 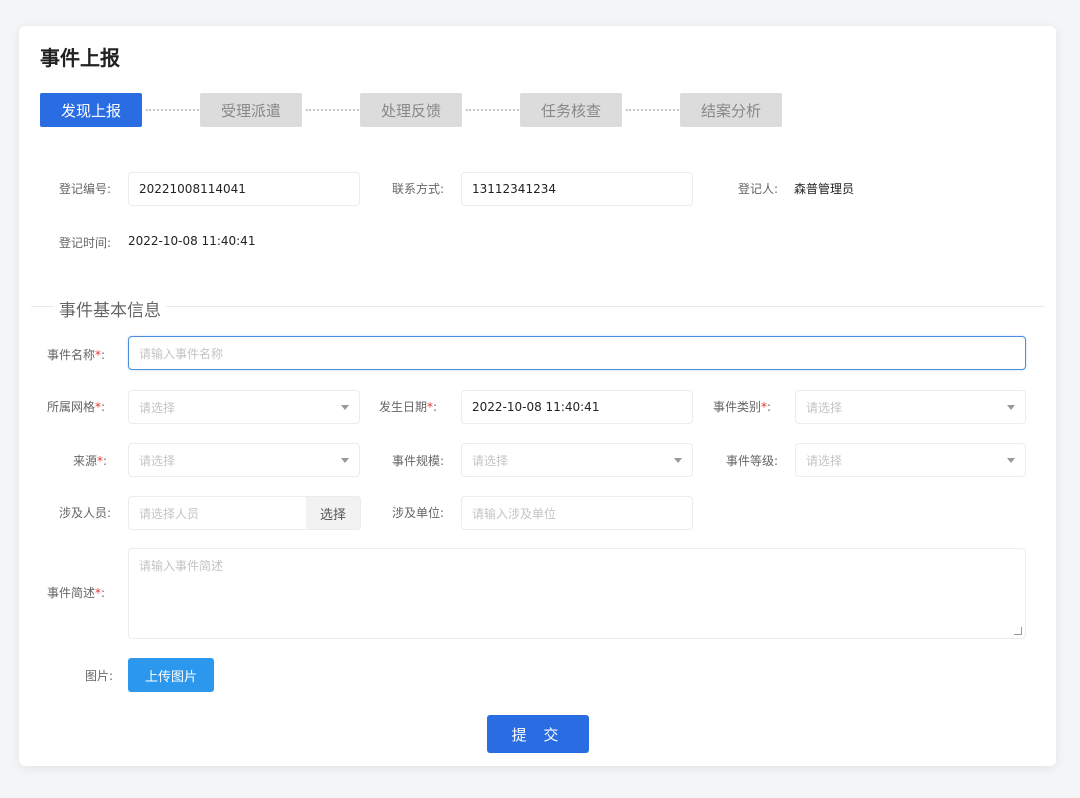 What do you see at coordinates (85, 189) in the screenshot?
I see `register-number-label: 登记编号:` at bounding box center [85, 189].